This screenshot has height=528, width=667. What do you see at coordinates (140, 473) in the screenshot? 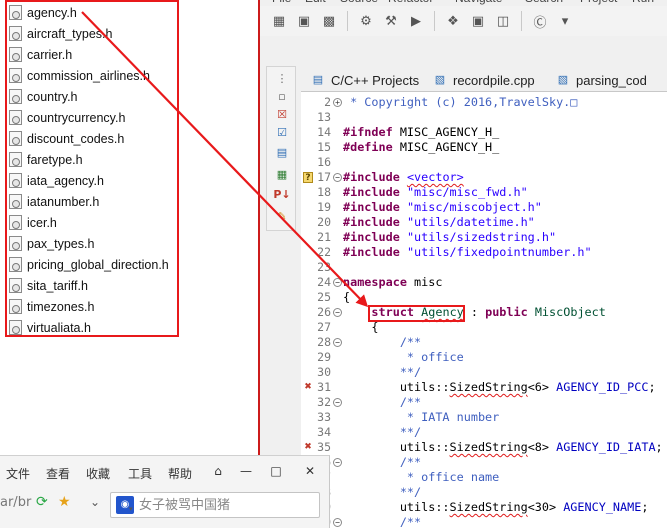
I see `browser-menu-item: 工具` at bounding box center [140, 473].